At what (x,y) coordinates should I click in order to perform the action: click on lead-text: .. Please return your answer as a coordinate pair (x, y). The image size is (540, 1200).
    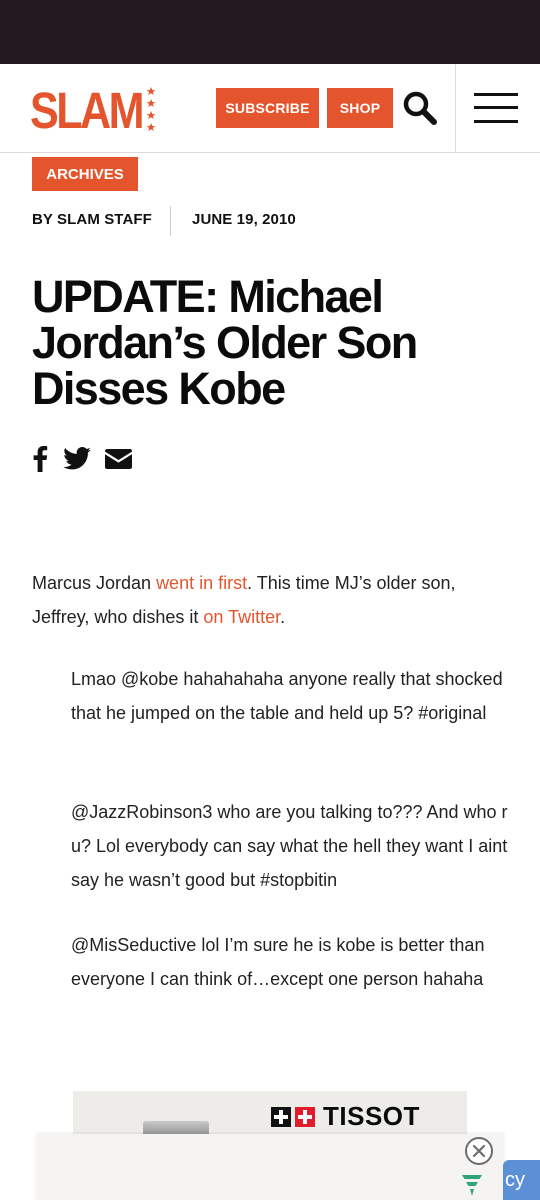
    Looking at the image, I should click on (283, 617).